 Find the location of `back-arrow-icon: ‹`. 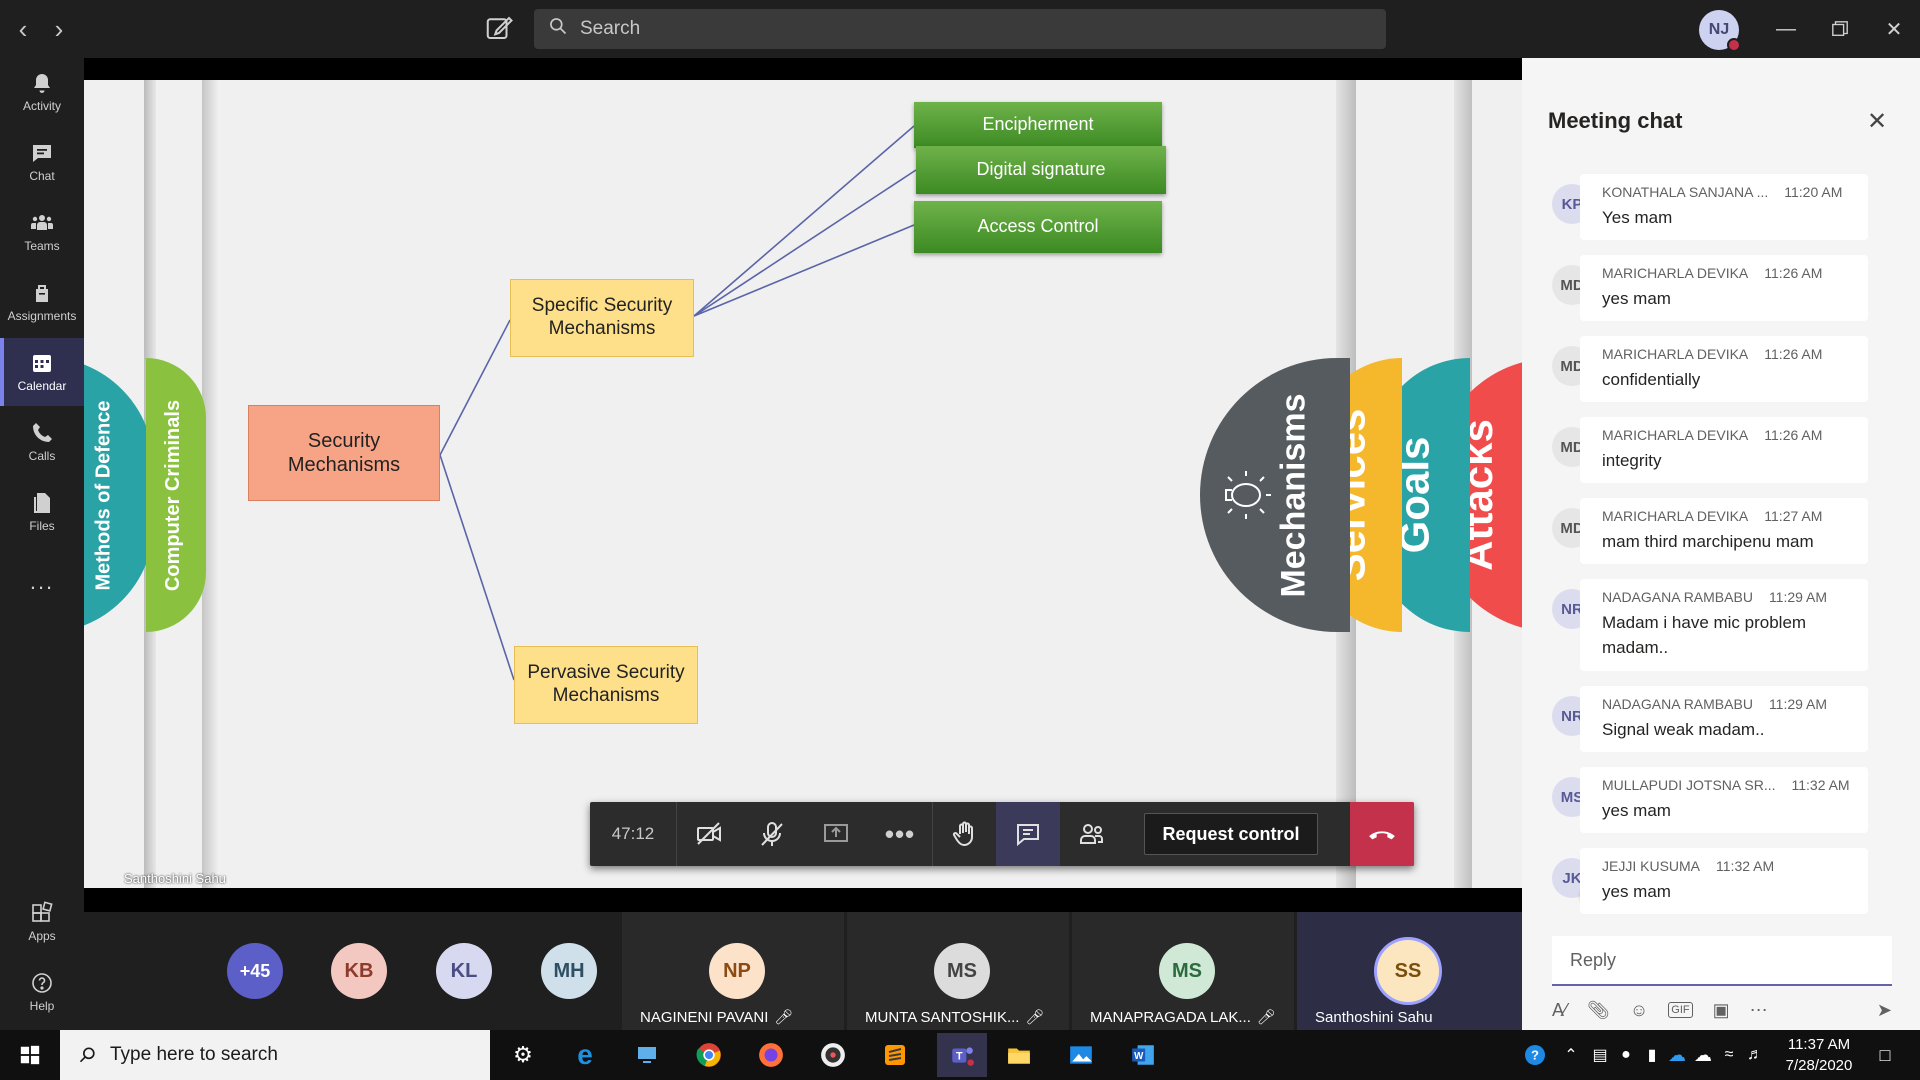

back-arrow-icon: ‹ is located at coordinates (23, 29).